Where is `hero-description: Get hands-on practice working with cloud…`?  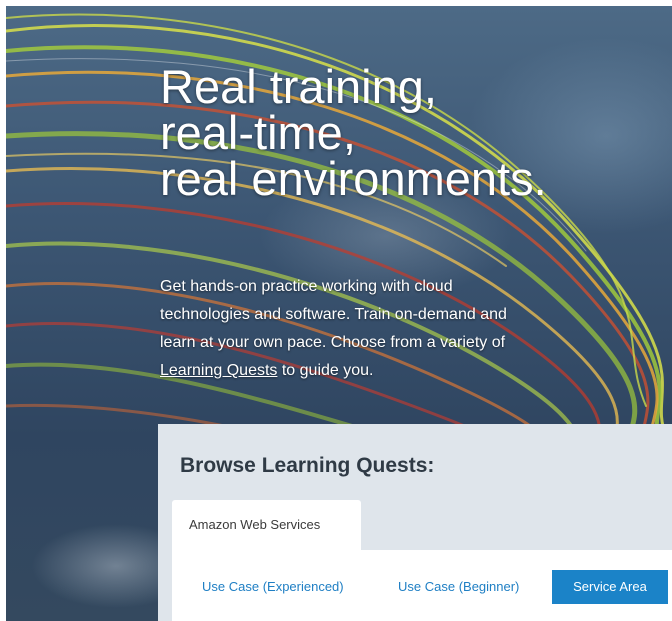 hero-description: Get hands-on practice working with cloud… is located at coordinates (345, 329).